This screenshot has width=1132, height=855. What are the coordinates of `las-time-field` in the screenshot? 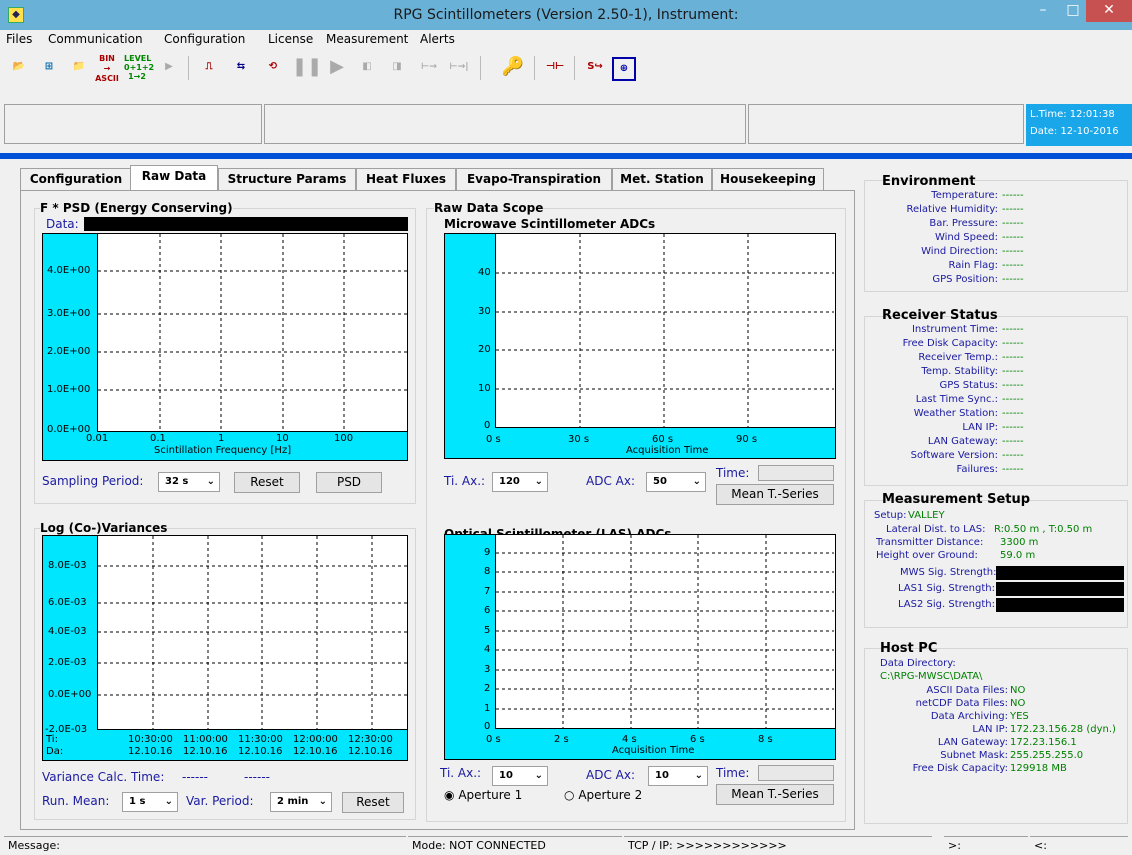 It's located at (796, 773).